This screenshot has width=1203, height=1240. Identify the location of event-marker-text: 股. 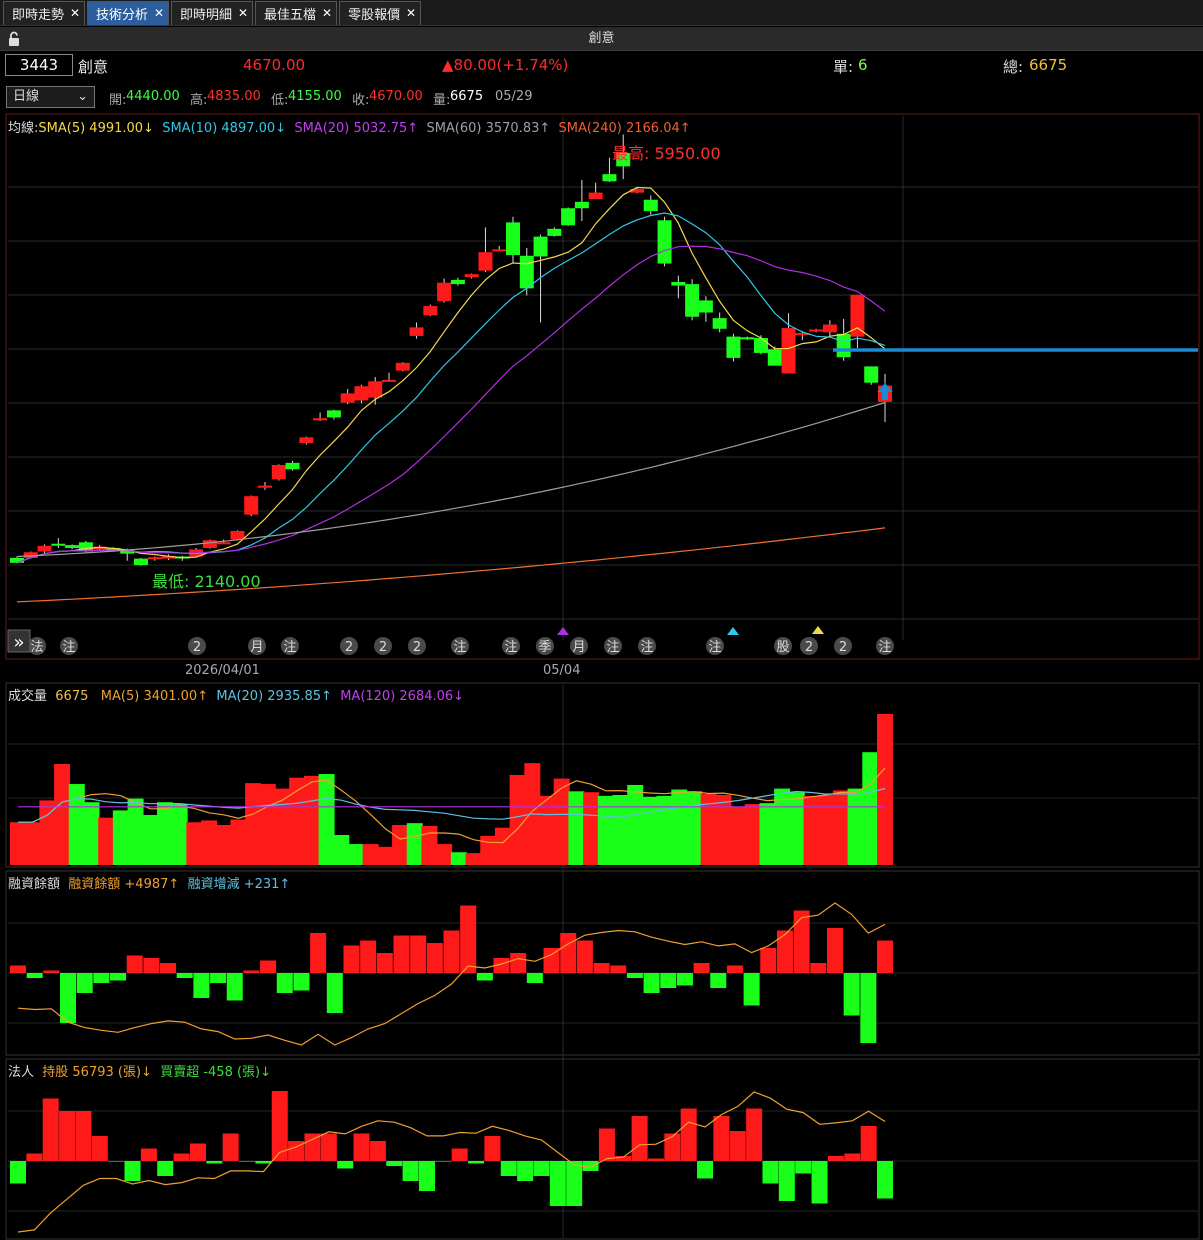
(782, 647).